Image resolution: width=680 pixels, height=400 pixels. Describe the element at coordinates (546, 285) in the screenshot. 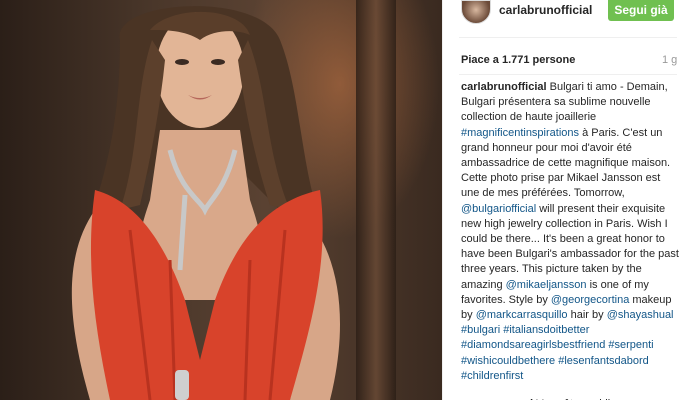

I see `mention-link: @mikaeljansson` at that location.